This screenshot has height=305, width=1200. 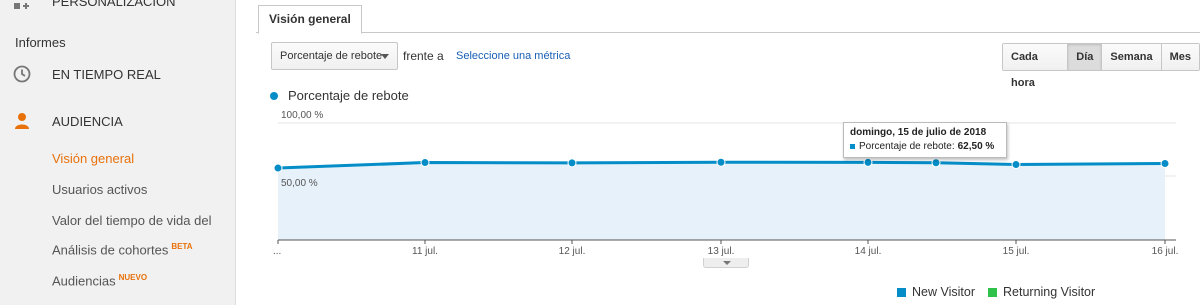 What do you see at coordinates (21, 6) in the screenshot?
I see `dashboard-plus-icon` at bounding box center [21, 6].